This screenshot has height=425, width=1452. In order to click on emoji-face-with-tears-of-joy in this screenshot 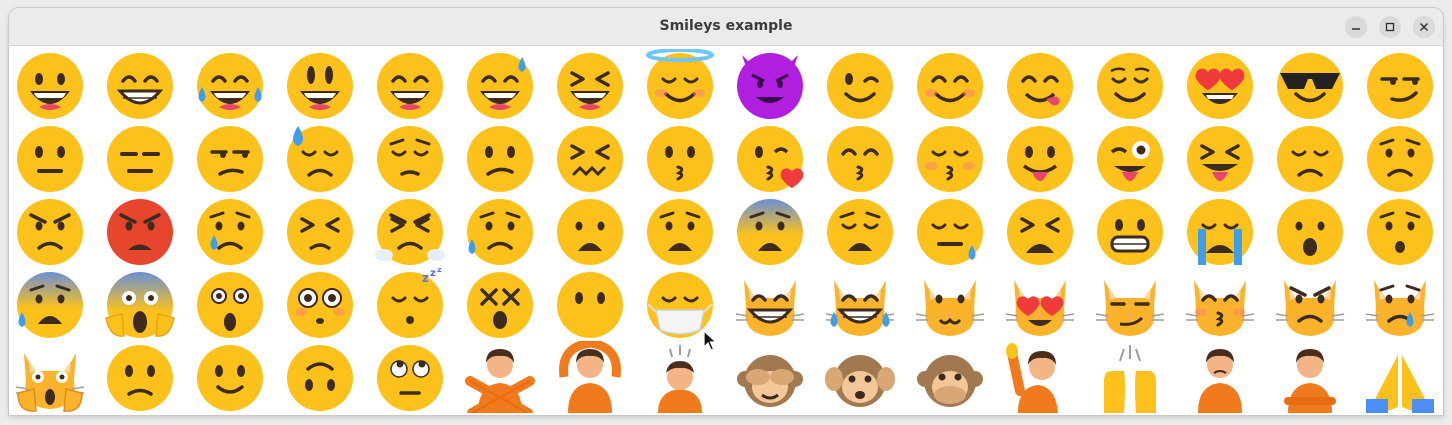, I will do `click(230, 85)`.